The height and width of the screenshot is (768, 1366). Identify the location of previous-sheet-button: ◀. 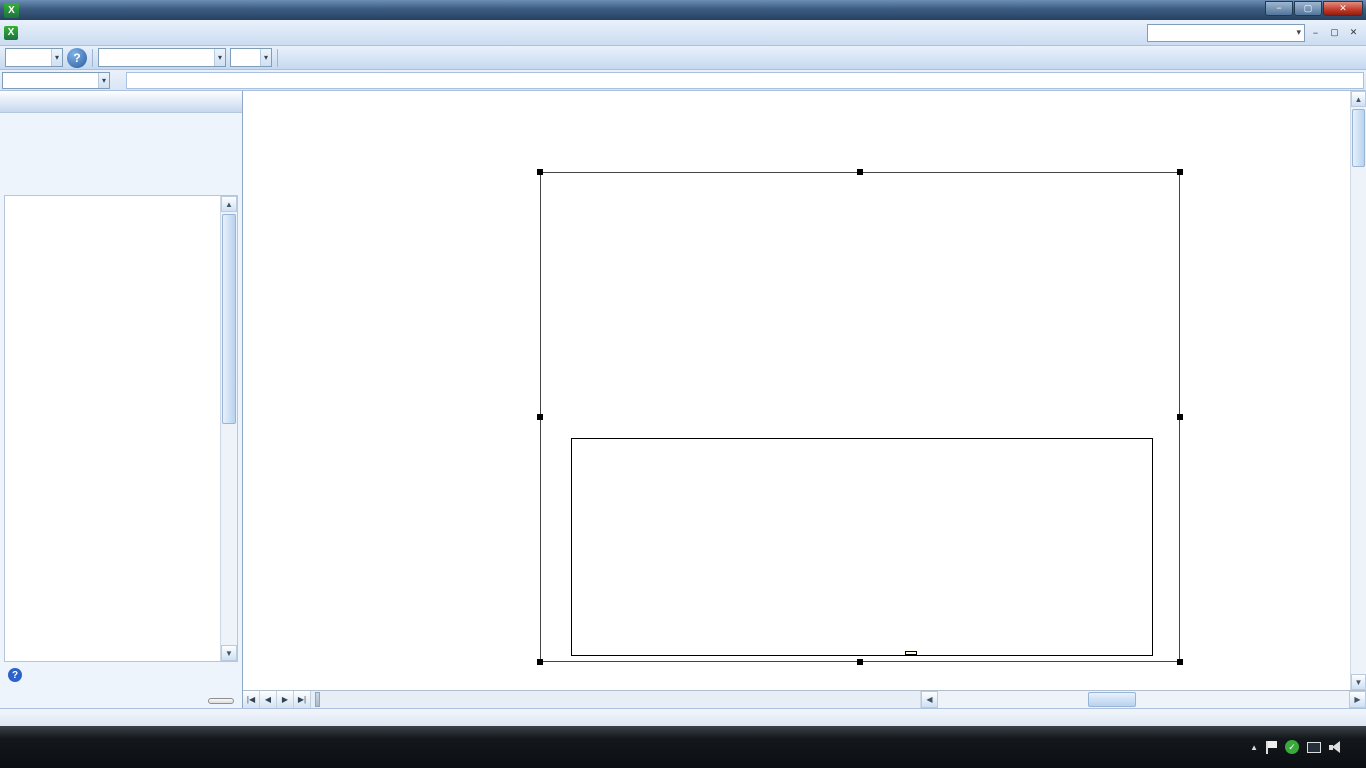
(268, 699).